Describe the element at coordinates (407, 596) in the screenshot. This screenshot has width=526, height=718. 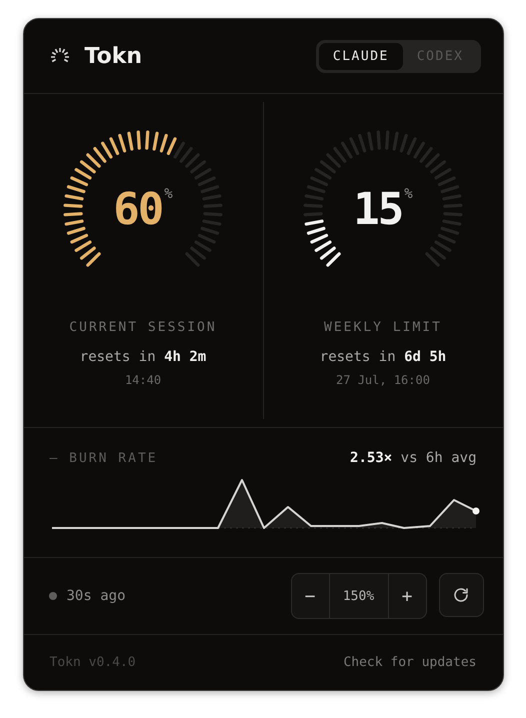
I see `zoom-in-button: +` at that location.